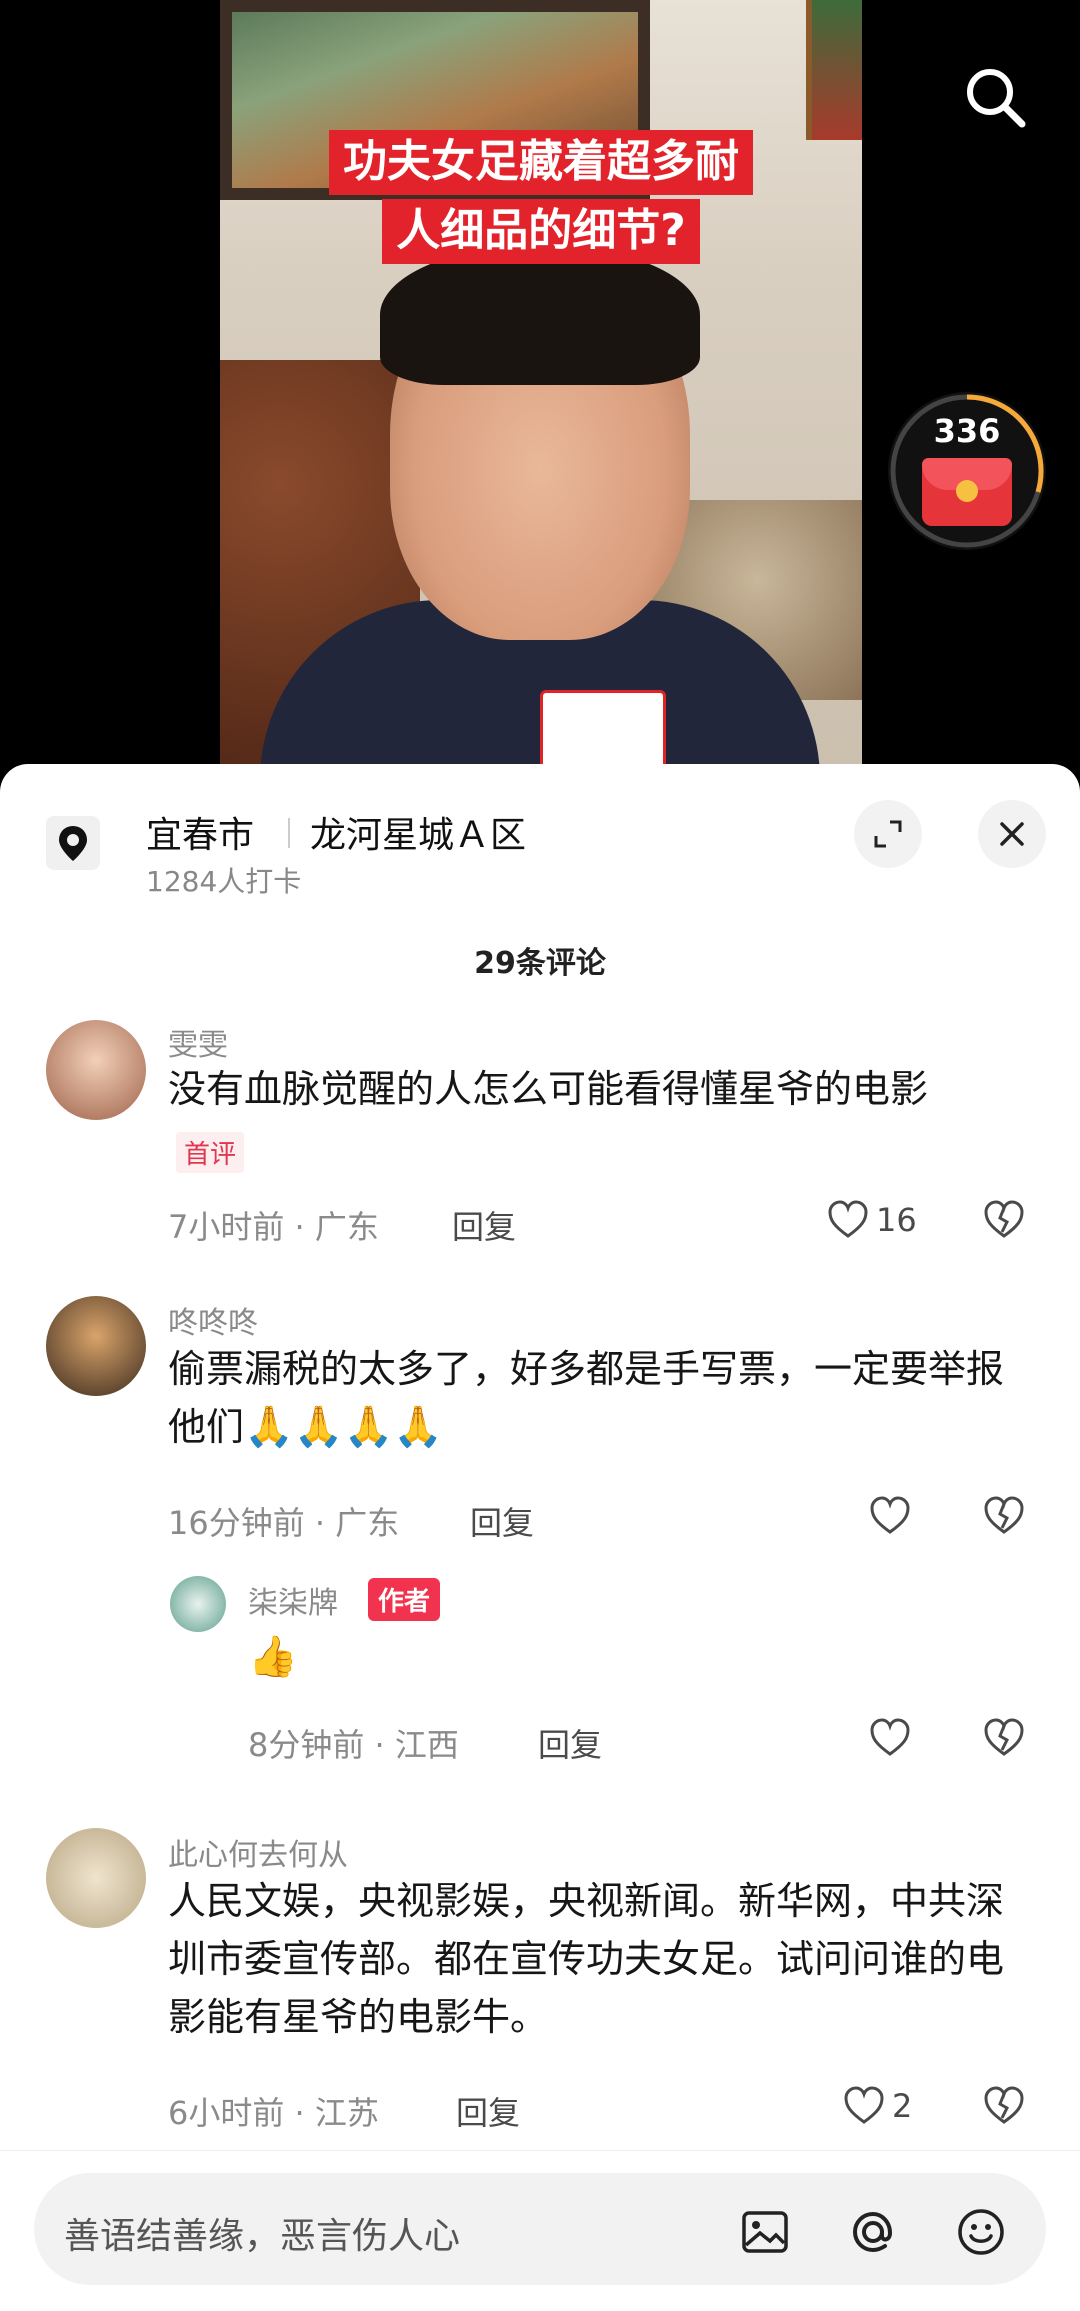 The width and height of the screenshot is (1080, 2311). What do you see at coordinates (284, 1523) in the screenshot?
I see `comment-time-location: 16分钟前 · 广东` at bounding box center [284, 1523].